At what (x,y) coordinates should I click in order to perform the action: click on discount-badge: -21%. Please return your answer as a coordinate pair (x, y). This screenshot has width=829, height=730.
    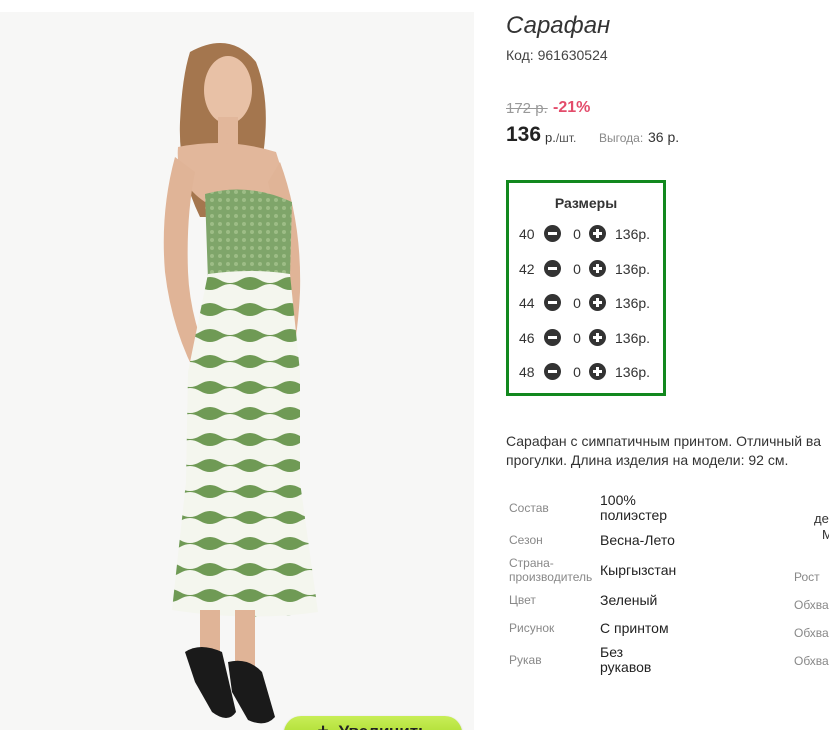
    Looking at the image, I should click on (572, 107).